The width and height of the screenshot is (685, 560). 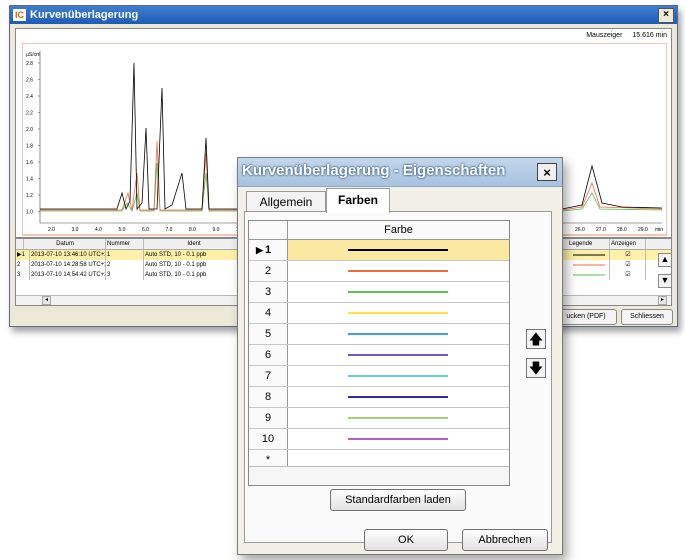 I want to click on y-tick-label: 2.0, so click(x=29, y=130).